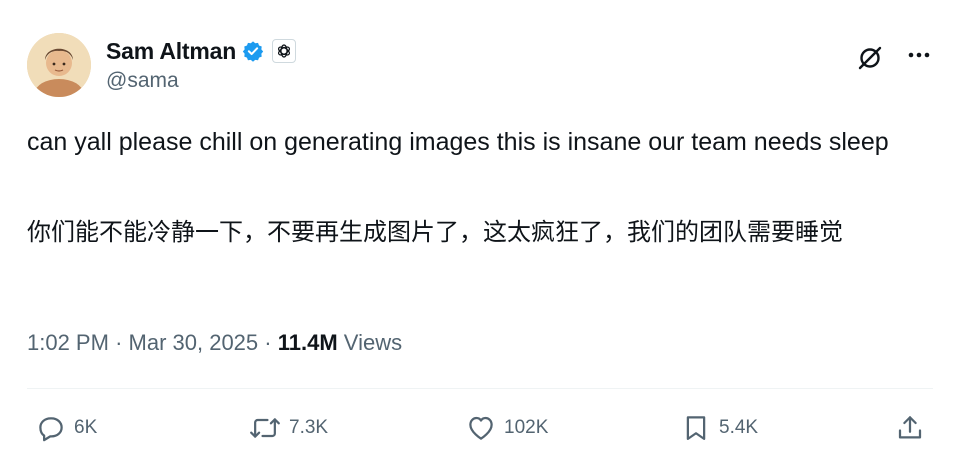  What do you see at coordinates (51, 428) in the screenshot?
I see `reply-icon` at bounding box center [51, 428].